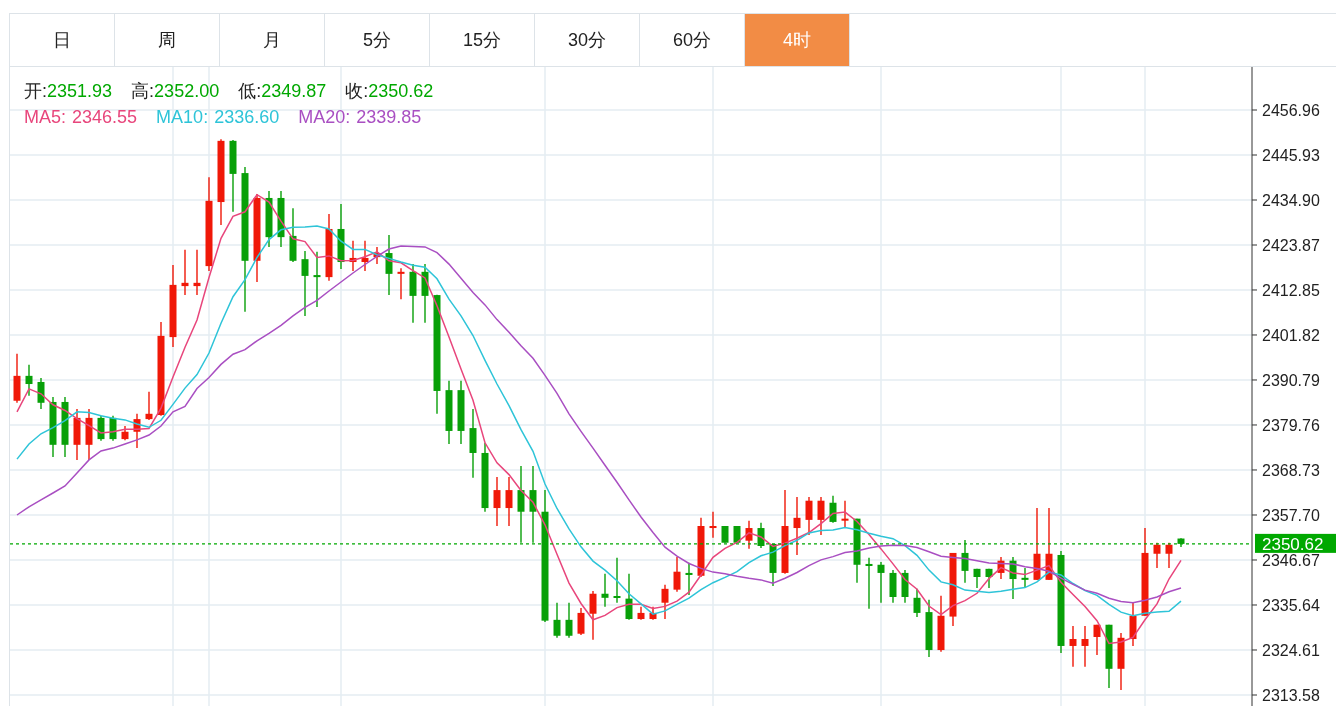 The width and height of the screenshot is (1336, 706). I want to click on axis-label: 2445.93, so click(1291, 155).